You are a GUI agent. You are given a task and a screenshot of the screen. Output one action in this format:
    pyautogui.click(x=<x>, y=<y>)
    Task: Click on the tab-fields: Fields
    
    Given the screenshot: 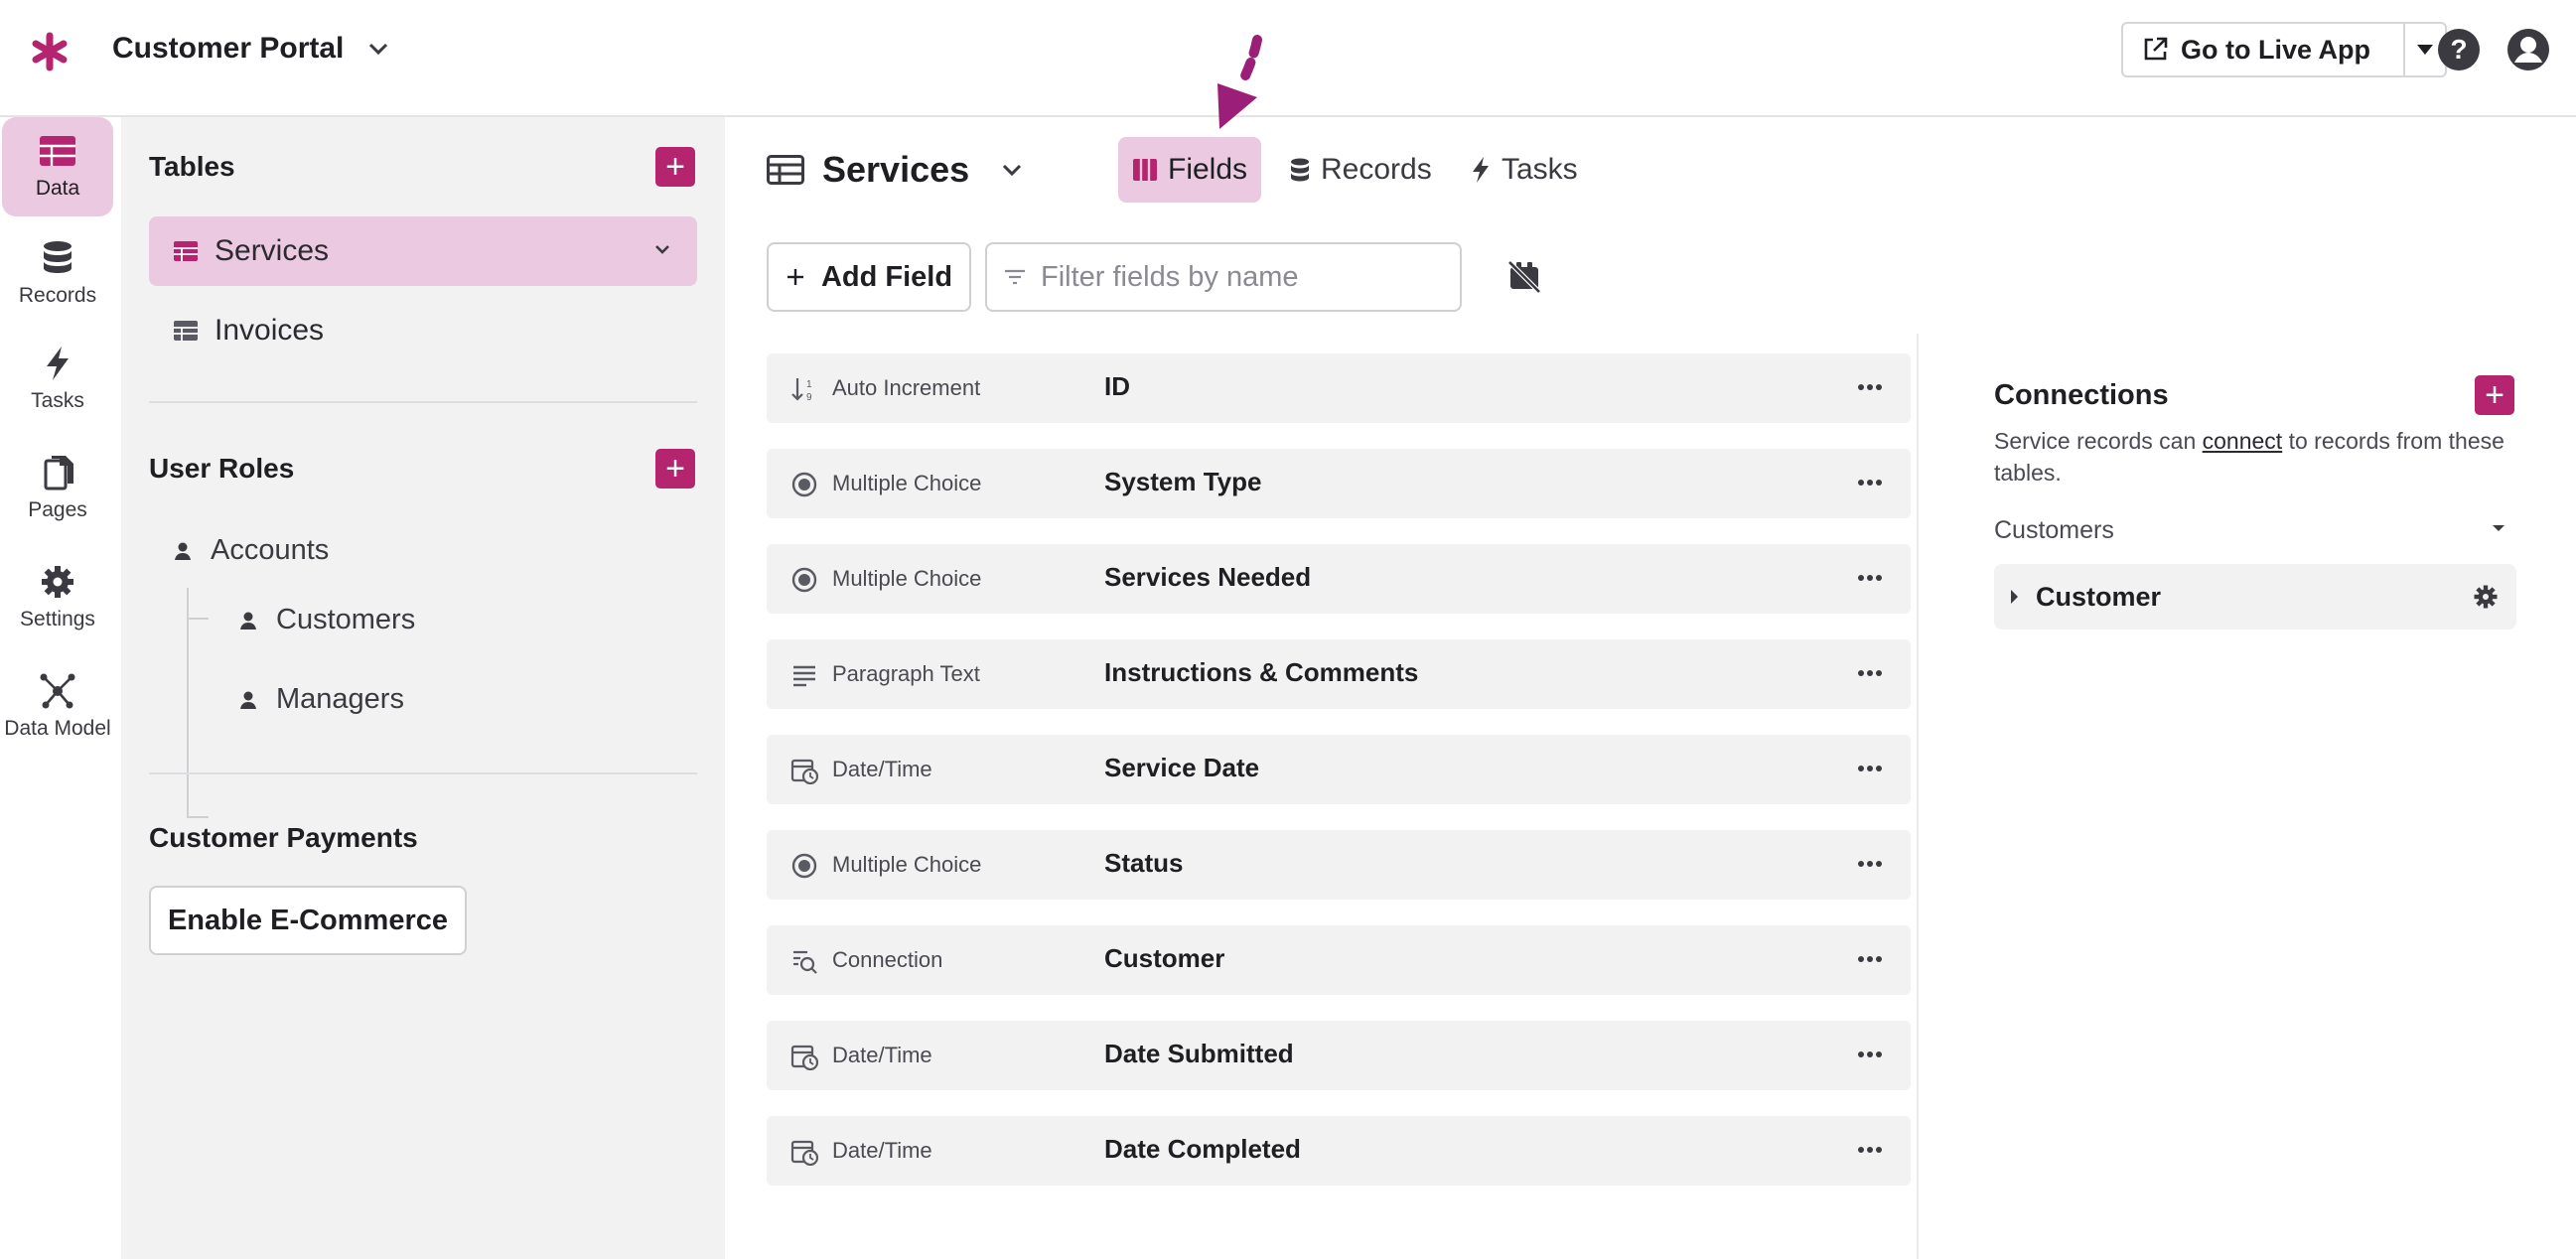 What is the action you would take?
    pyautogui.click(x=1190, y=170)
    